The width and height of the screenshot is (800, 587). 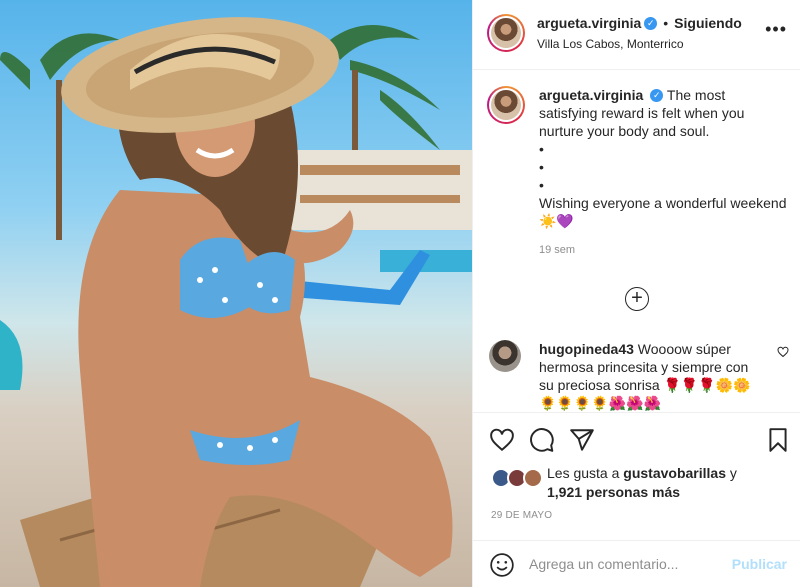 What do you see at coordinates (518, 479) in the screenshot?
I see `liker-avatars` at bounding box center [518, 479].